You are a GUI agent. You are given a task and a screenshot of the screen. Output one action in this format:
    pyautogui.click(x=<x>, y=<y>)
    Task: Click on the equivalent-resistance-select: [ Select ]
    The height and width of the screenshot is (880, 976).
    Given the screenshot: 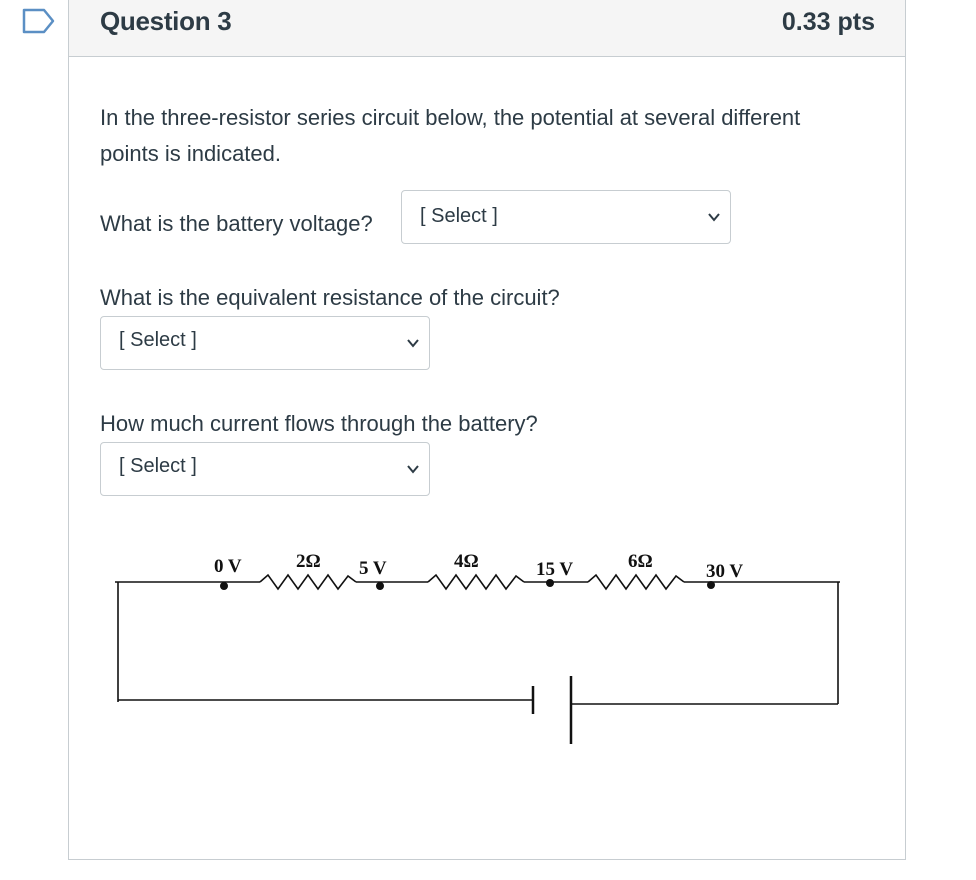 What is the action you would take?
    pyautogui.click(x=265, y=343)
    